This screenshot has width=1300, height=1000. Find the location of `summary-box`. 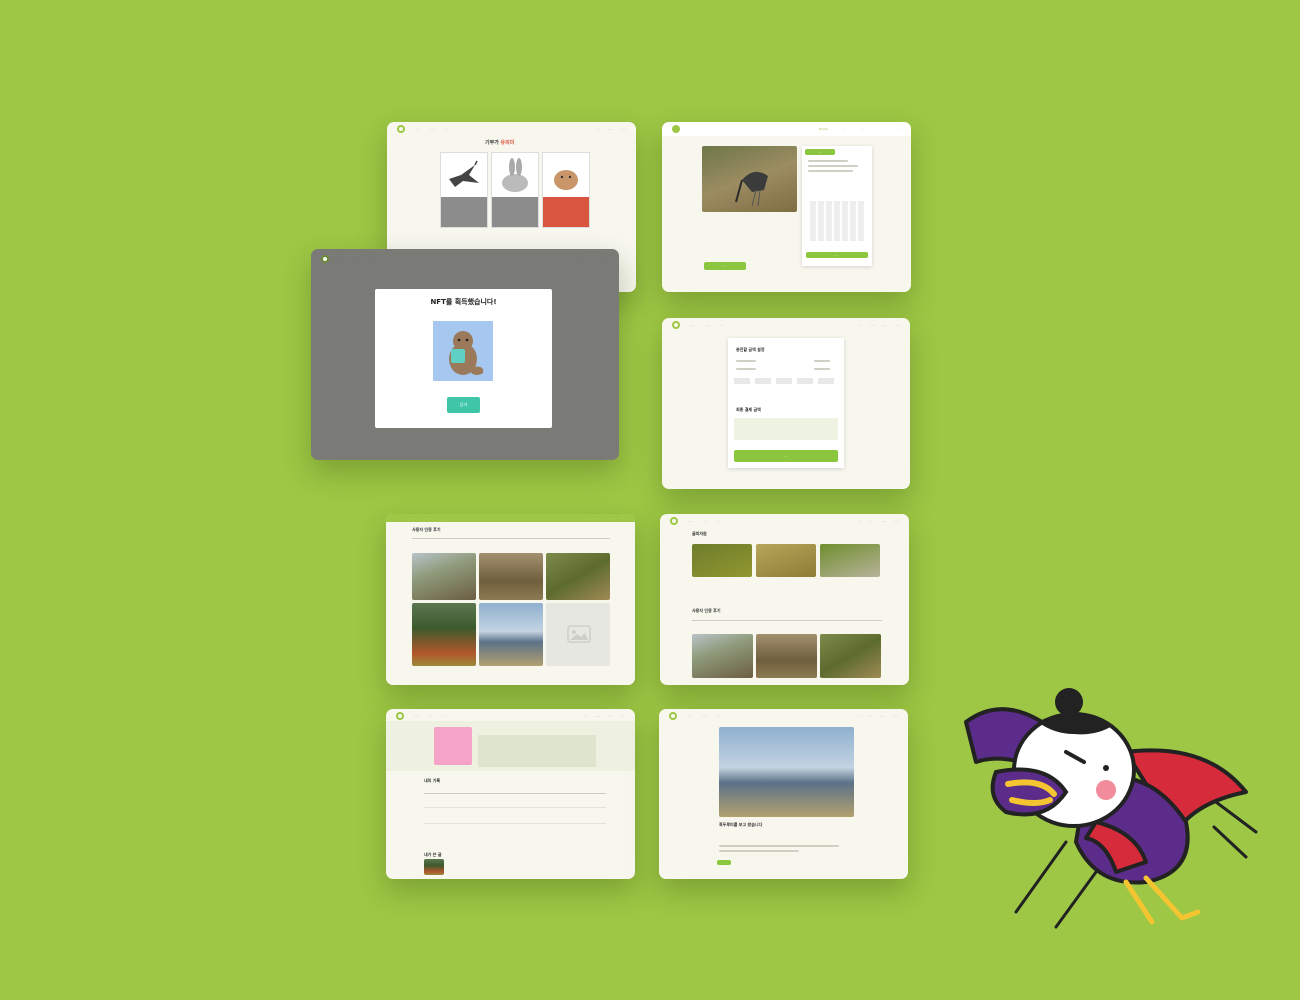

summary-box is located at coordinates (786, 429).